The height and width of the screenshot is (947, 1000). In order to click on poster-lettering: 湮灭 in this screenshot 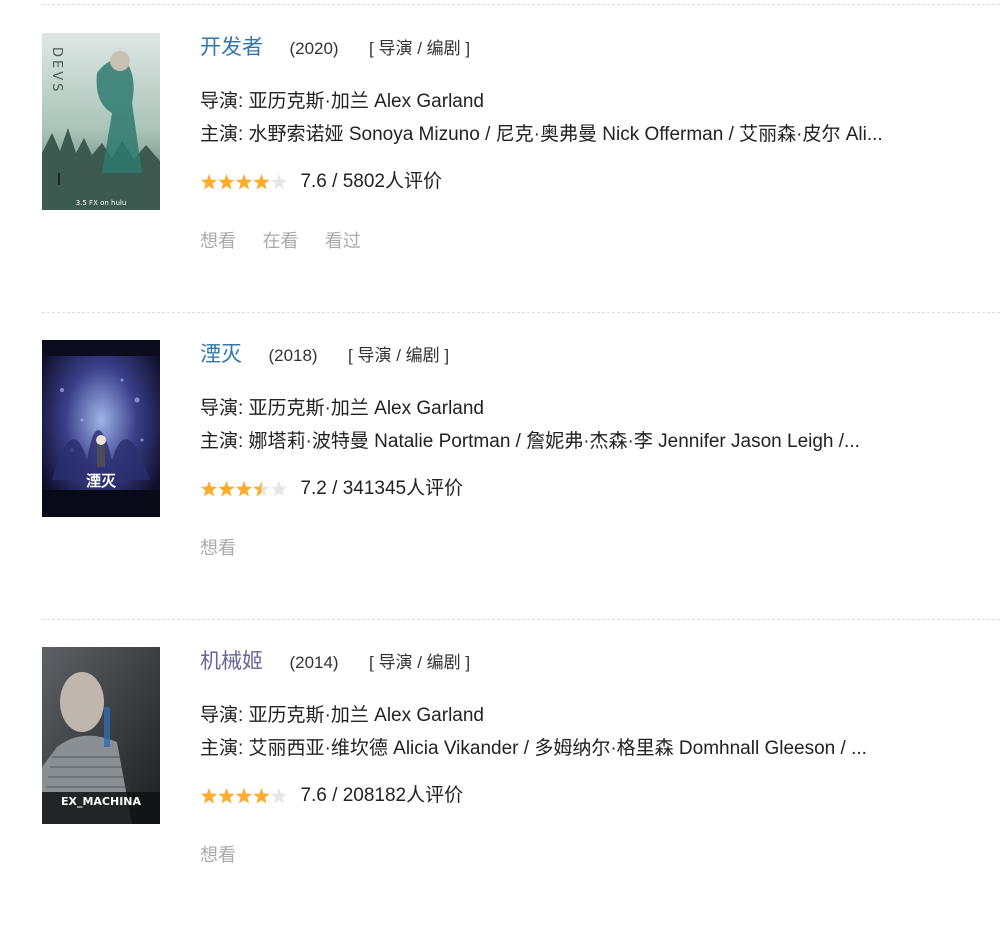, I will do `click(101, 481)`.